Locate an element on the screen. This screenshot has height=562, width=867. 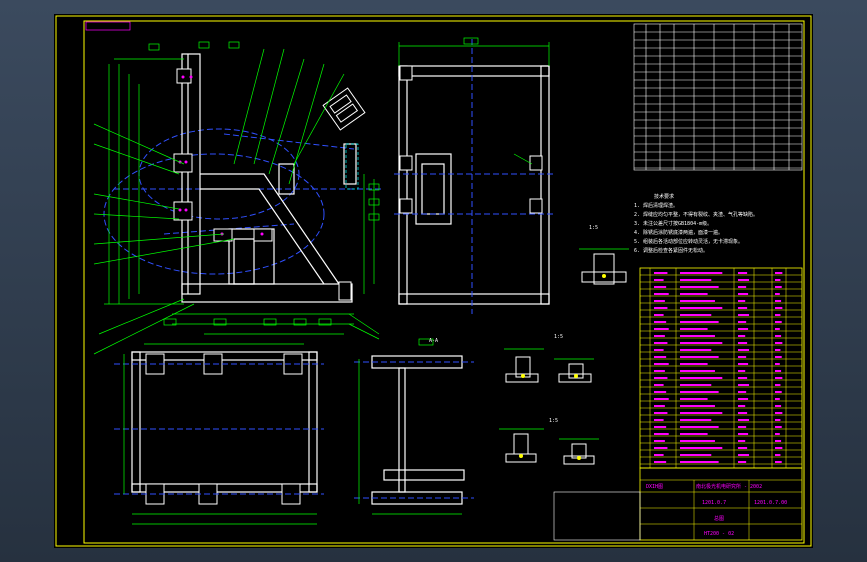
note-line-5: 5. 组装后各活动部位应转动灵活，无卡滞现象。 is located at coordinates (688, 241).